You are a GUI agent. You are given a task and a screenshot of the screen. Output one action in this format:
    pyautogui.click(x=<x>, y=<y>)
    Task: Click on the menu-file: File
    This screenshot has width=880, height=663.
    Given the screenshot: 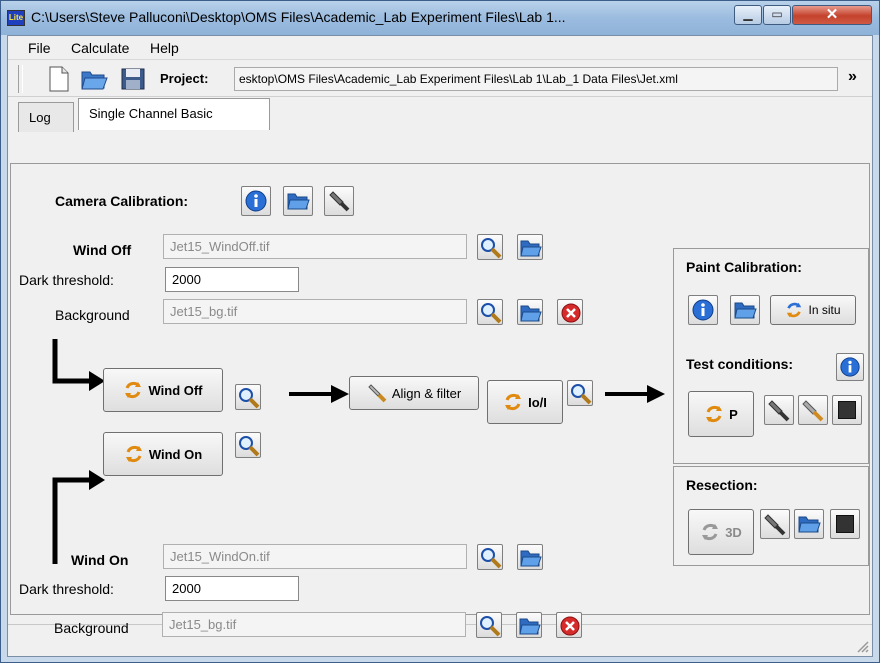 What is the action you would take?
    pyautogui.click(x=39, y=48)
    